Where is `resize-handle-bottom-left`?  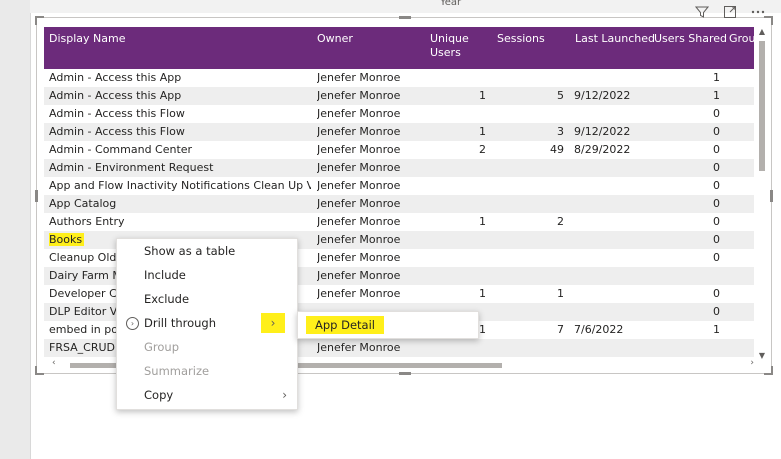 resize-handle-bottom-left is located at coordinates (39, 370).